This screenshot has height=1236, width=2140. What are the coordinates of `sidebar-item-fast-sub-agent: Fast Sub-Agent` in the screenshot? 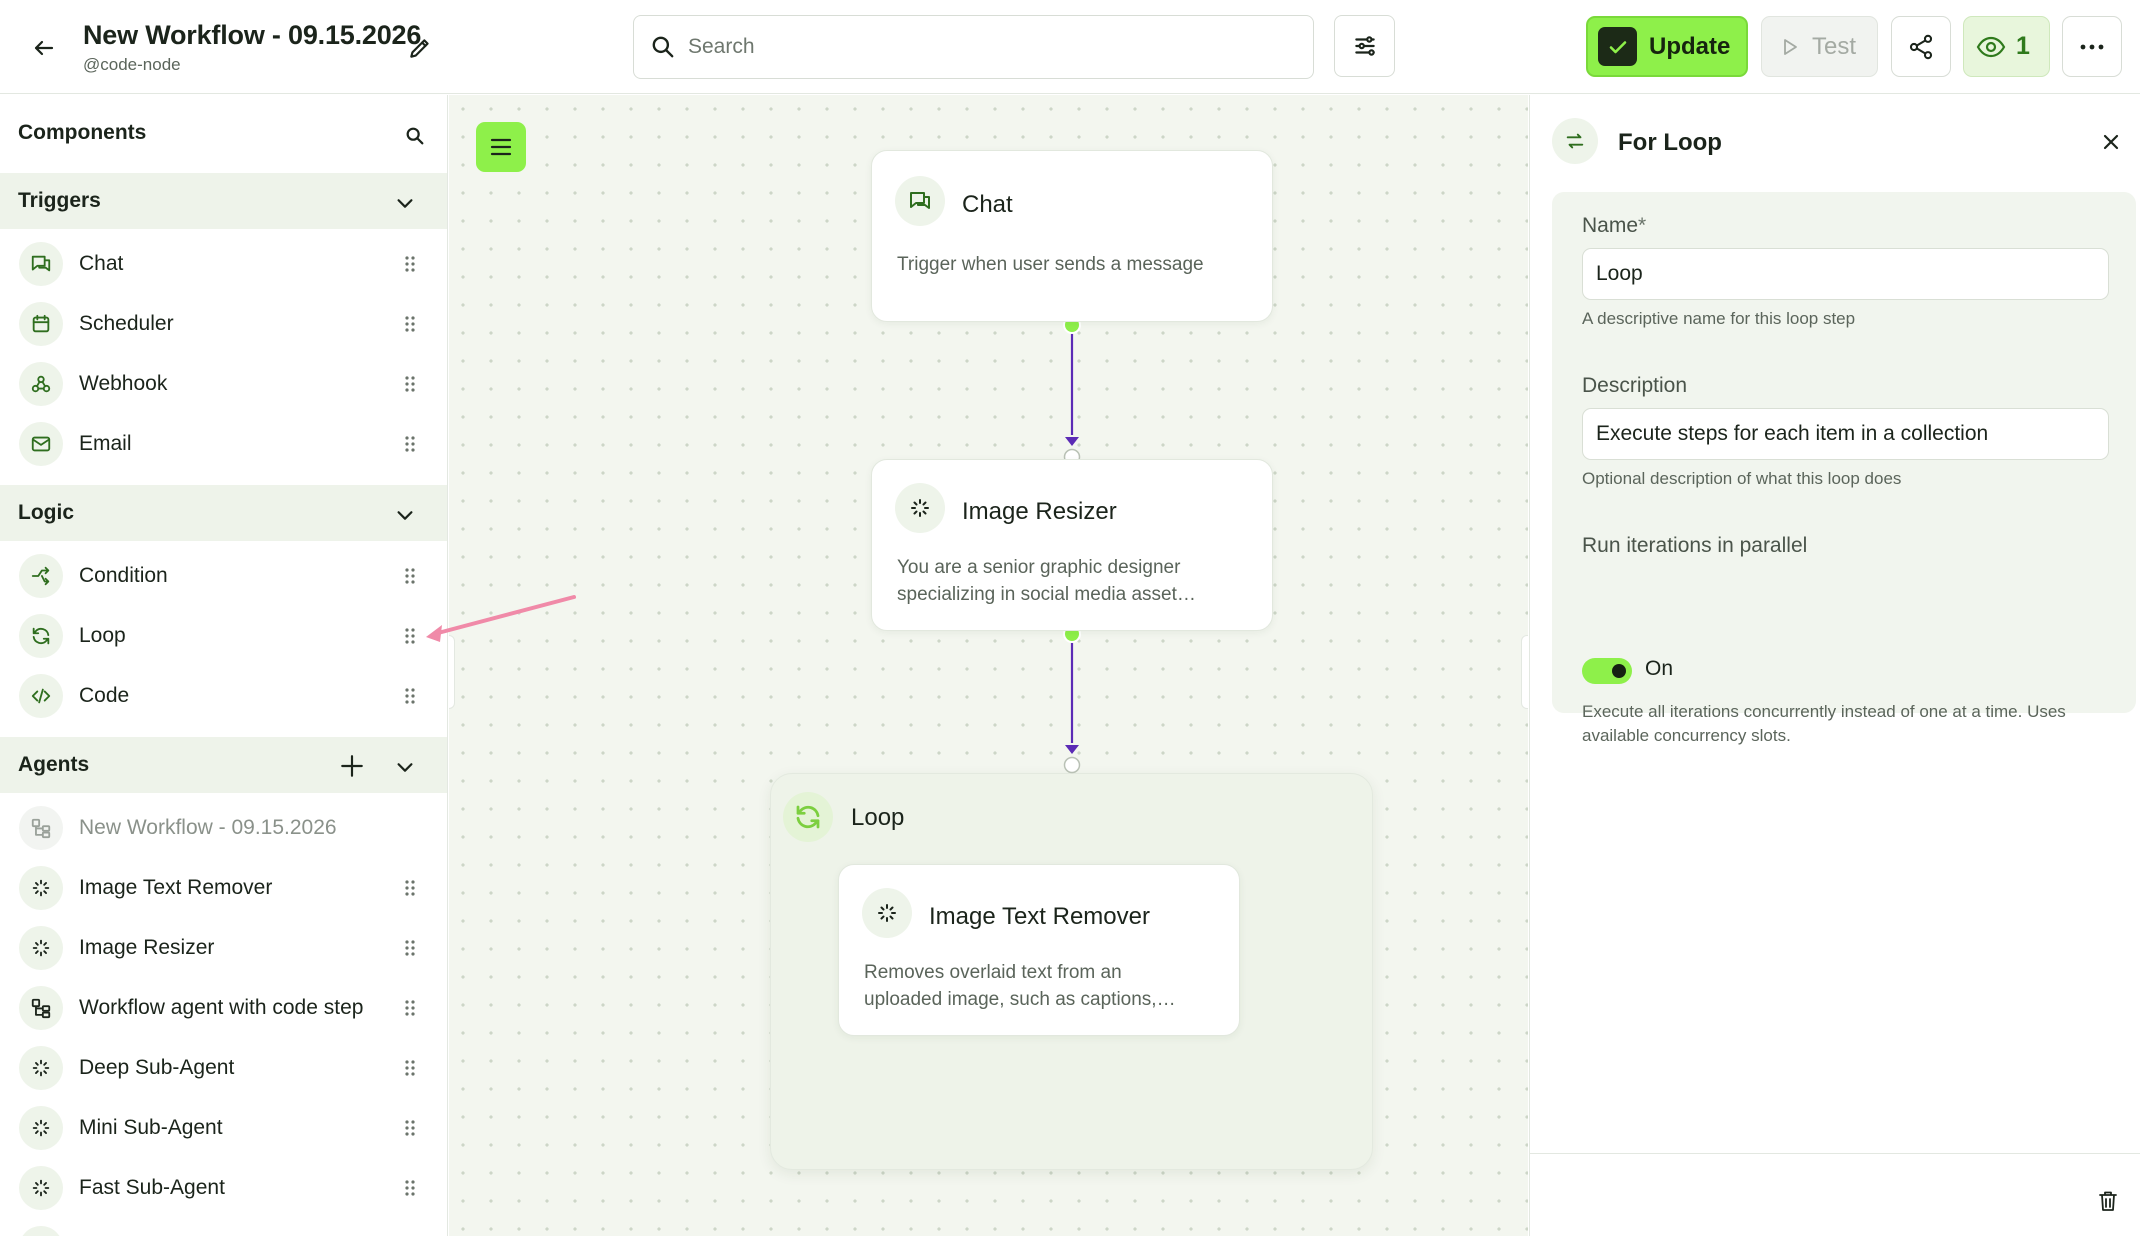 It's located at (223, 1188).